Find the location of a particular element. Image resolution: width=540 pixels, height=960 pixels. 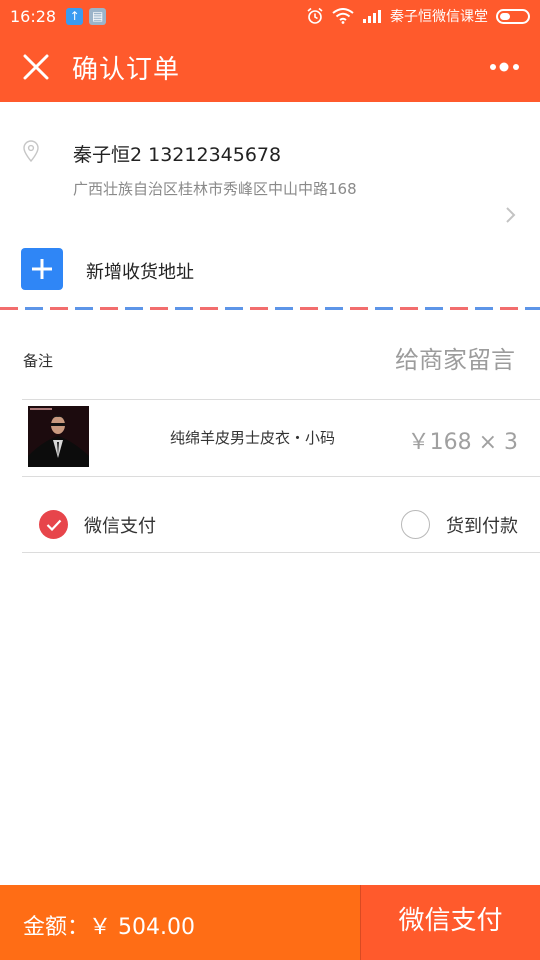

add-address-label: 新增收货地址 is located at coordinates (140, 272).